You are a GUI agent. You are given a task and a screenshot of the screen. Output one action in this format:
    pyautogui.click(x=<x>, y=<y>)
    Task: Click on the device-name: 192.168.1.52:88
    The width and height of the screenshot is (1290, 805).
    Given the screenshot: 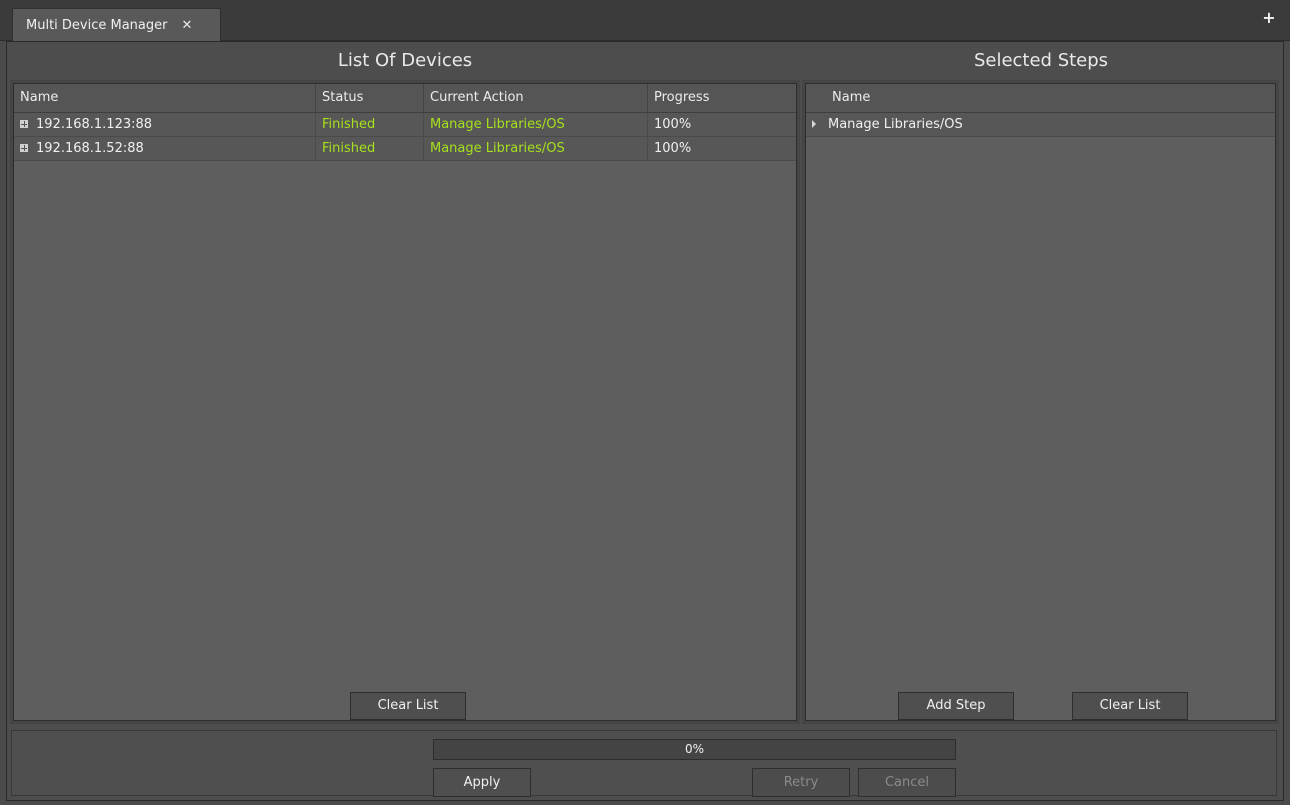 What is the action you would take?
    pyautogui.click(x=90, y=148)
    